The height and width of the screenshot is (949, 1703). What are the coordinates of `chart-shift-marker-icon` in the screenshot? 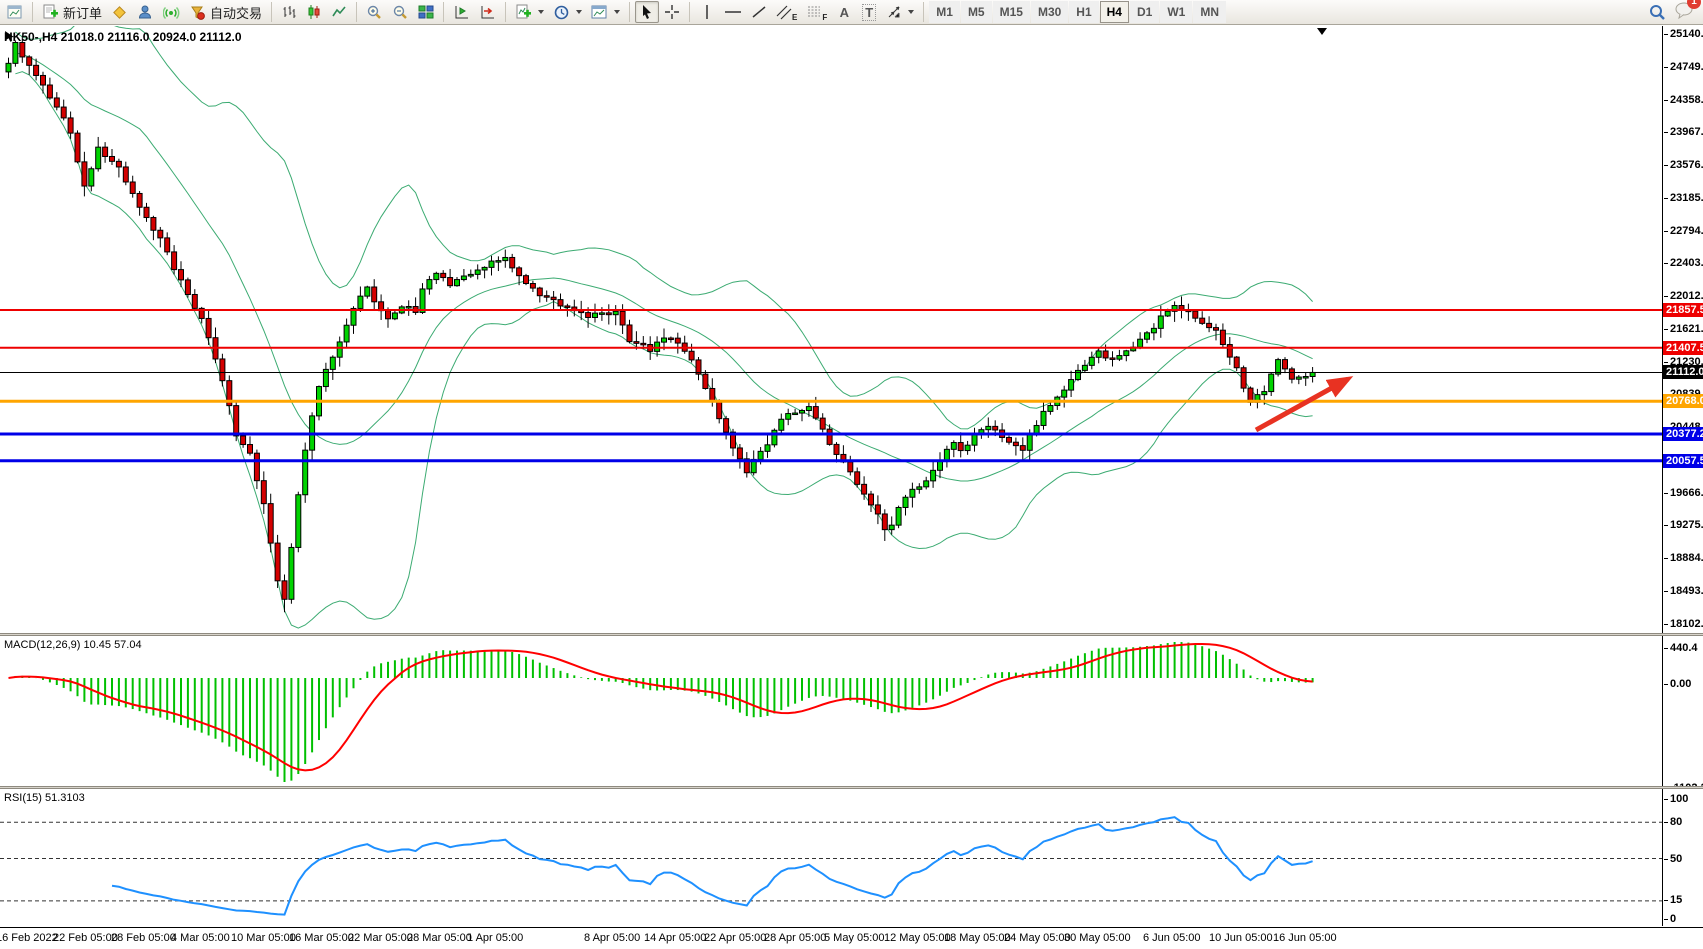 It's located at (1322, 31).